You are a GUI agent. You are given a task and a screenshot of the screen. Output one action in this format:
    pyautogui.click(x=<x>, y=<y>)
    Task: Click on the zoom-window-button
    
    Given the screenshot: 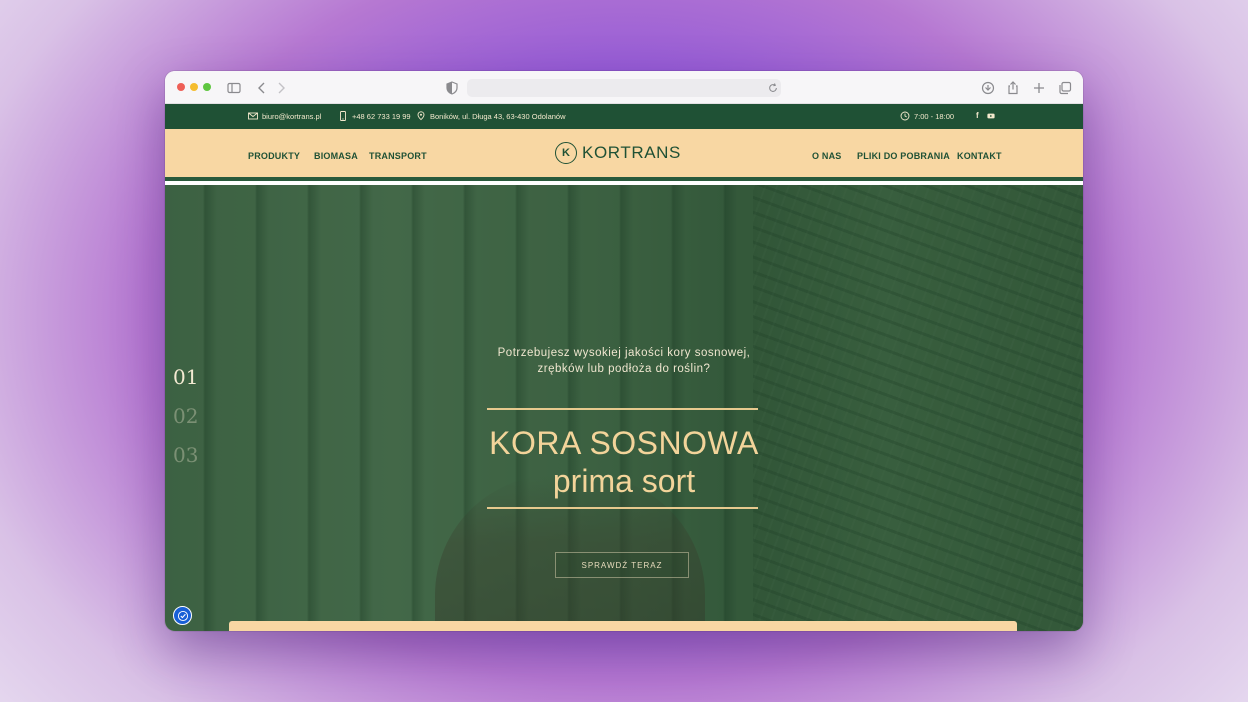 What is the action you would take?
    pyautogui.click(x=207, y=87)
    